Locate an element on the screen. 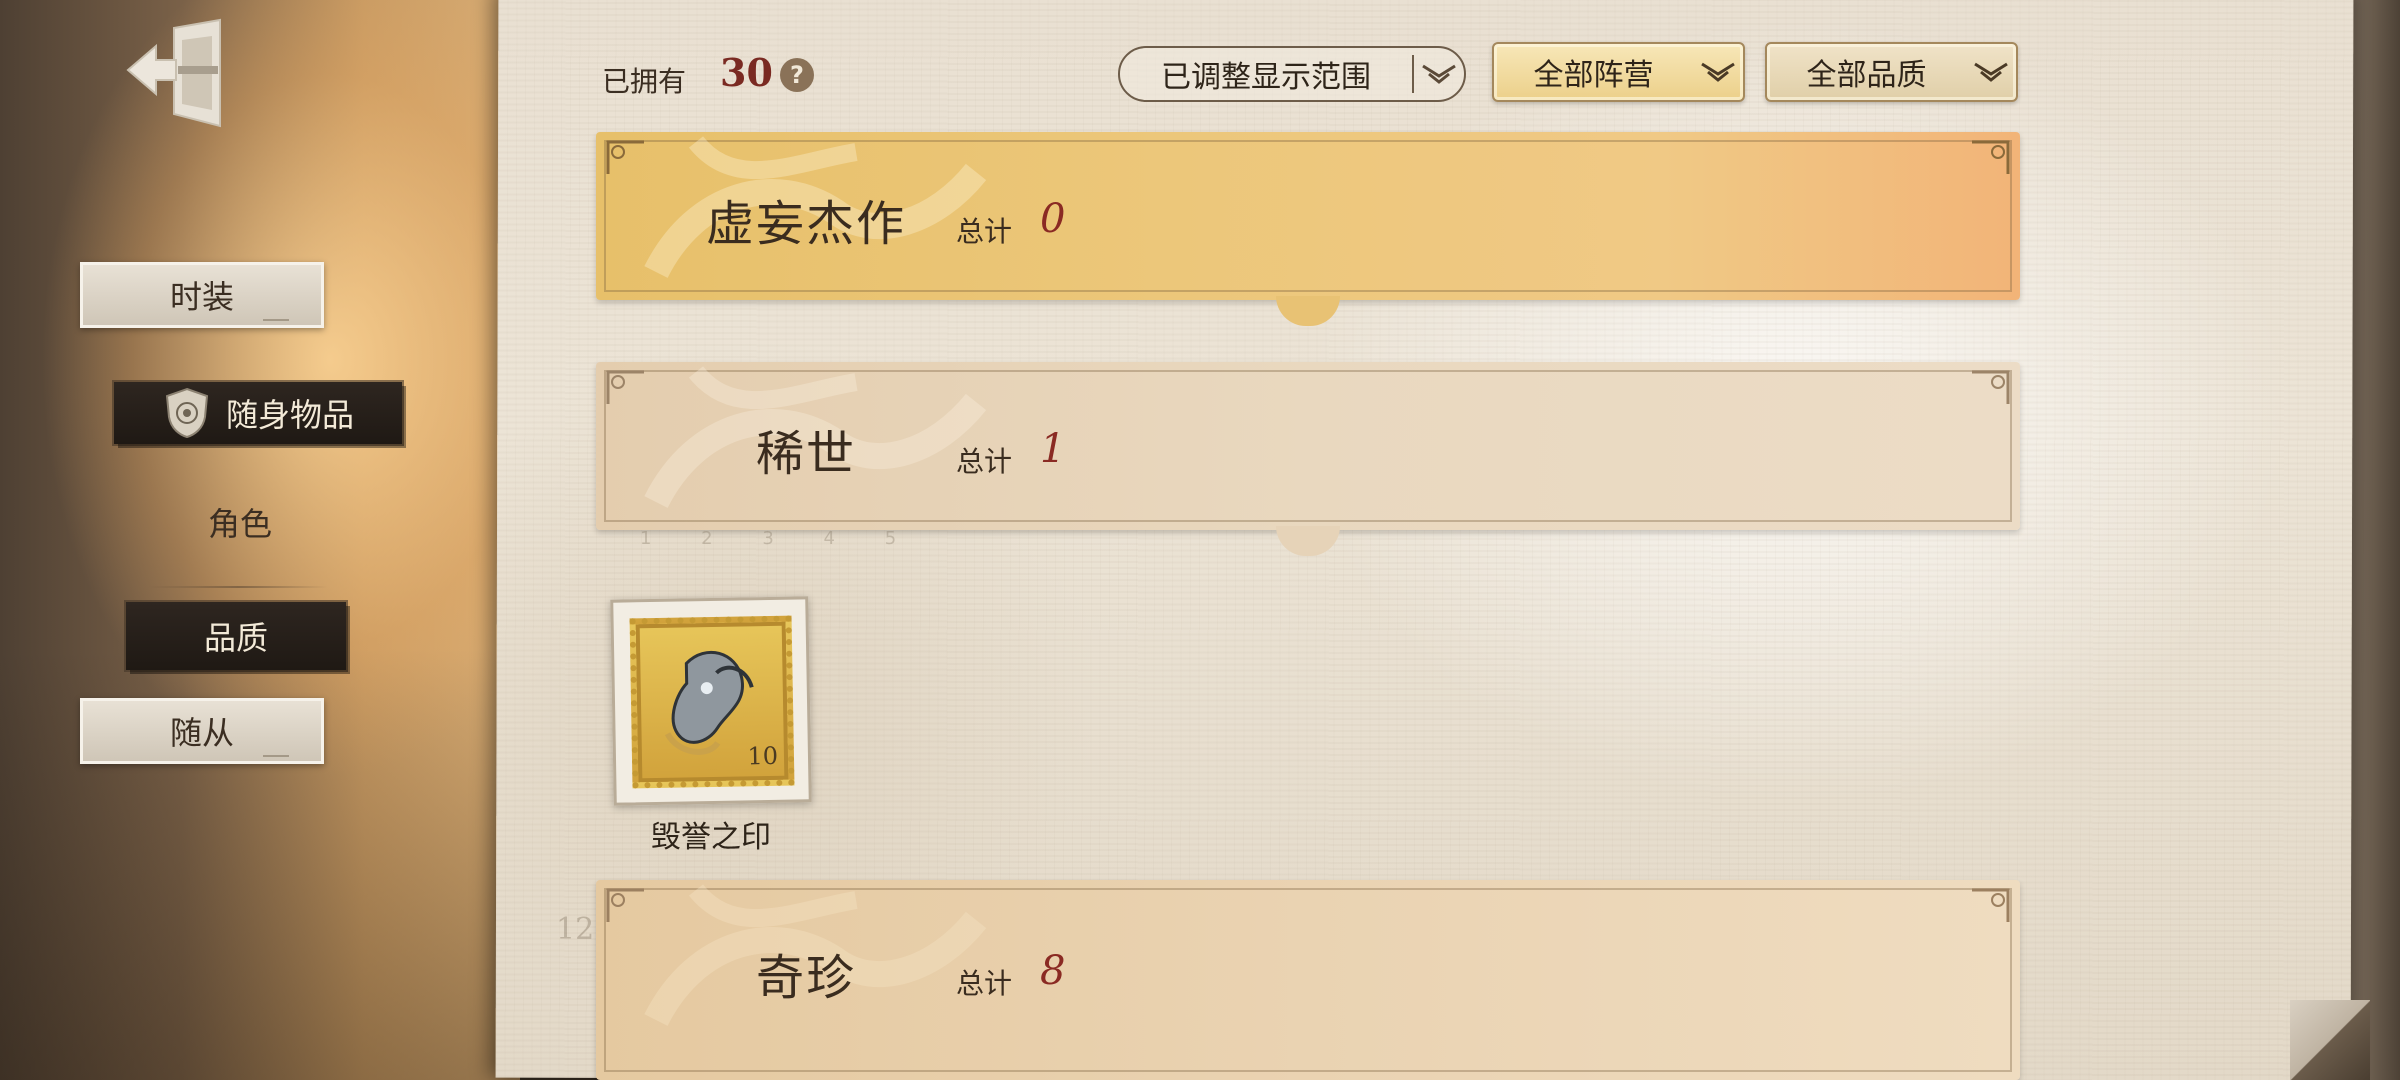 The width and height of the screenshot is (2400, 1080). nav-item-label: 品质 is located at coordinates (235, 638).